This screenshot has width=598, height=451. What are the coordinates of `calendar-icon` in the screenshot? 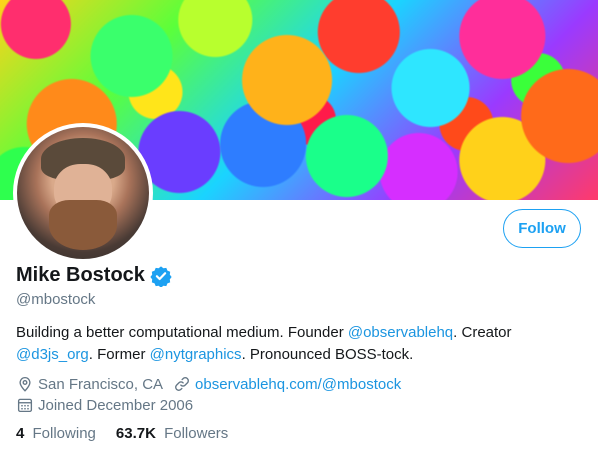 It's located at (25, 405).